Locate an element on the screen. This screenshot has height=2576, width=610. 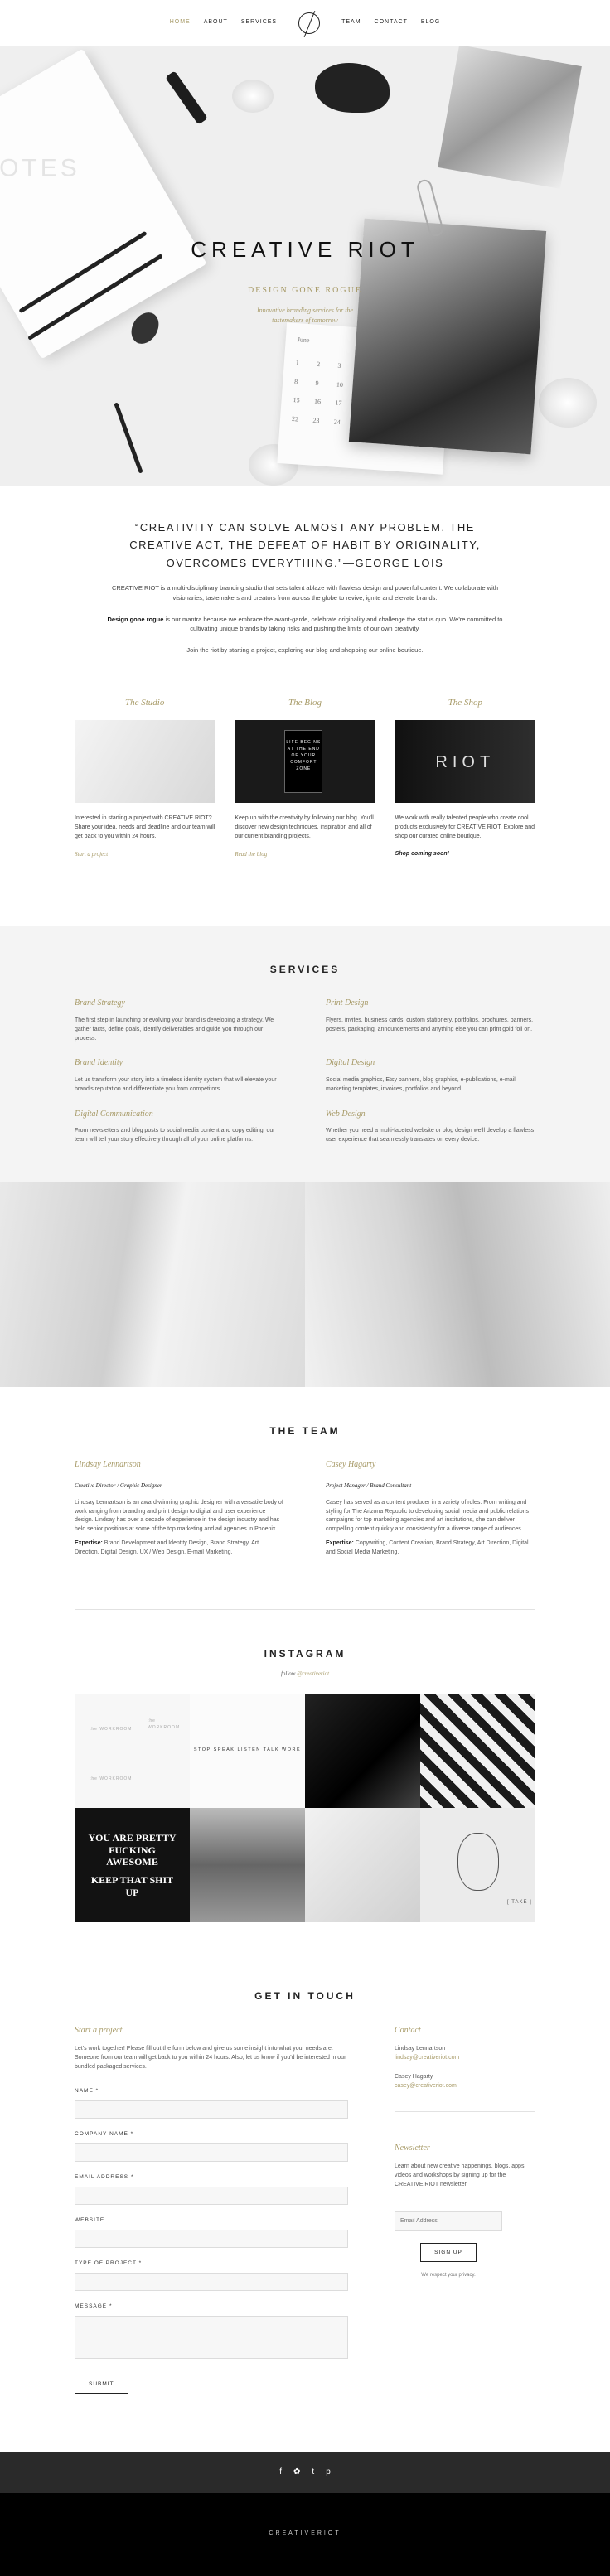
pinterest-icon: p is located at coordinates (328, 2472).